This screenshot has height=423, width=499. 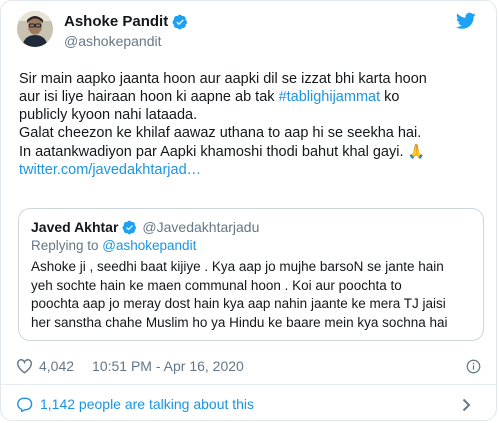 I want to click on author-row: Ashoke Pandit, so click(x=126, y=21).